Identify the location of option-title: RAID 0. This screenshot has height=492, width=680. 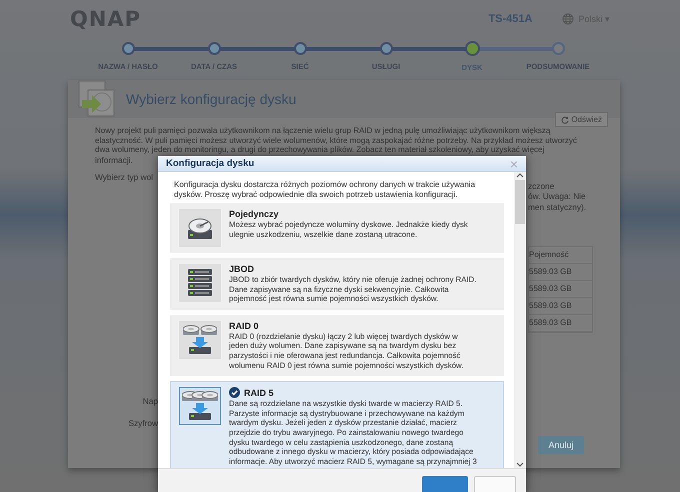
(244, 325).